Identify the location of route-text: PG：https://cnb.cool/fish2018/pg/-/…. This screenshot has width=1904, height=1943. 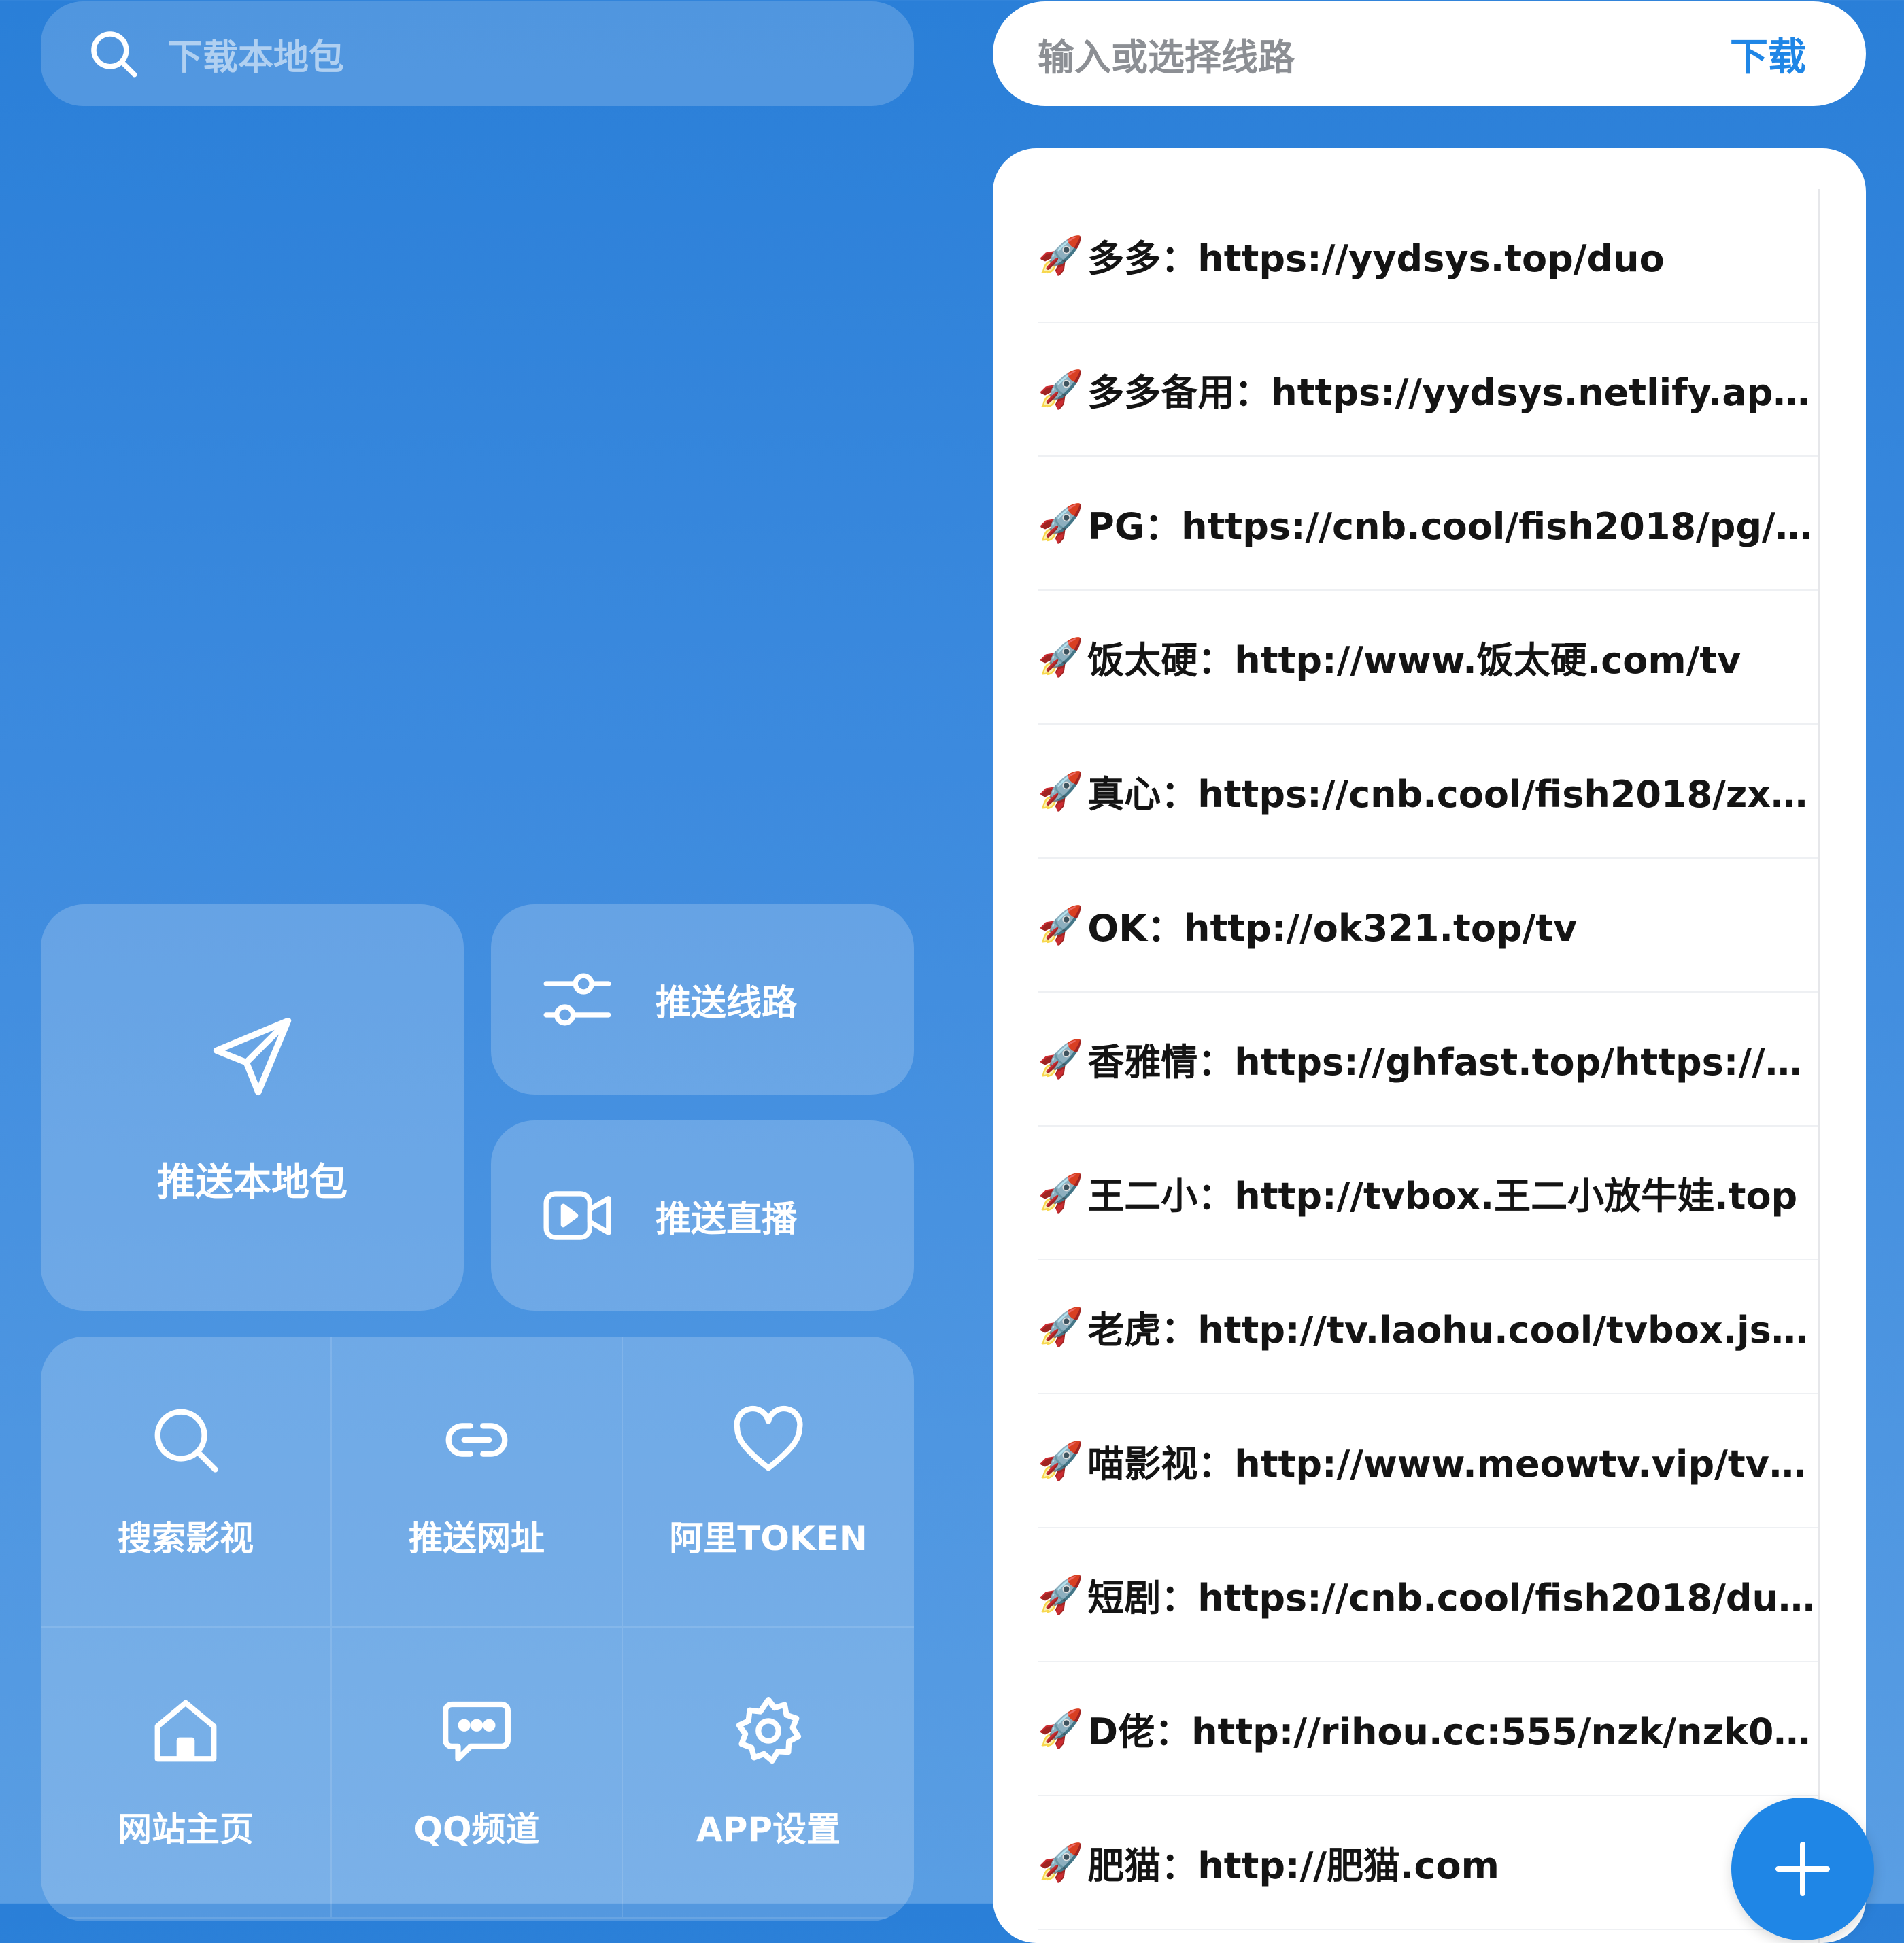
(1452, 527).